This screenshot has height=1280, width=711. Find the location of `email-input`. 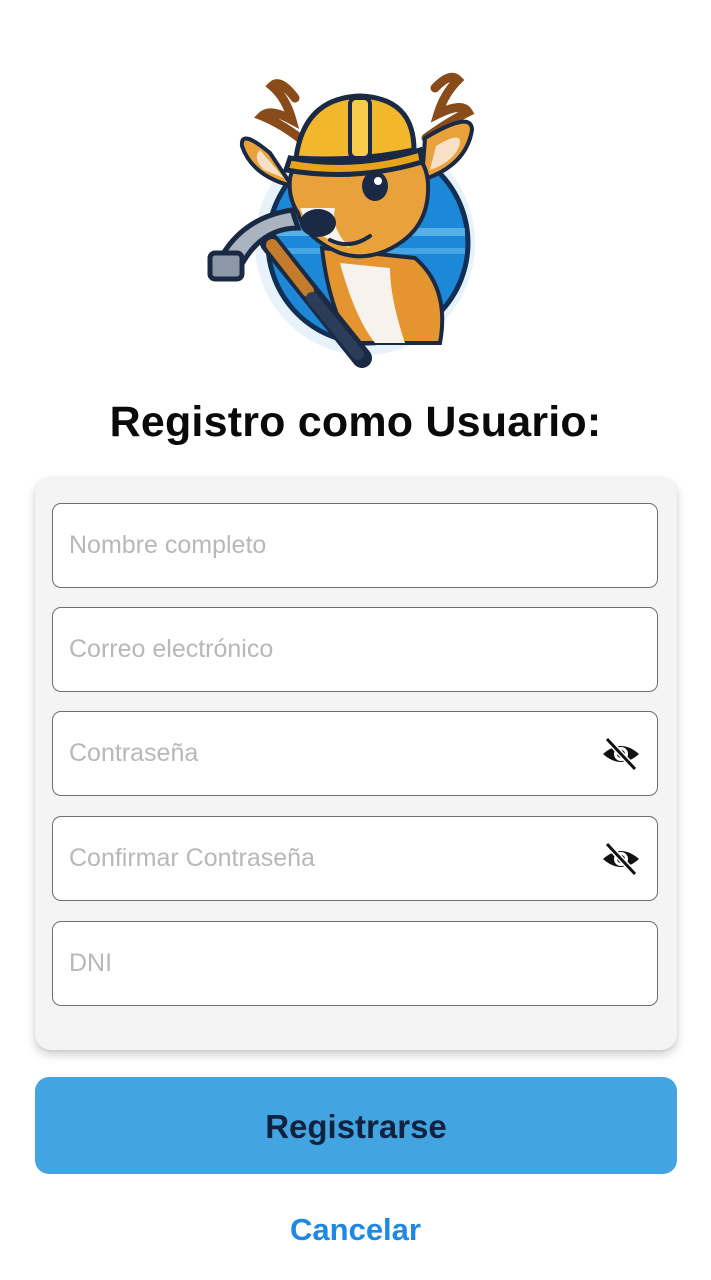

email-input is located at coordinates (329, 649).